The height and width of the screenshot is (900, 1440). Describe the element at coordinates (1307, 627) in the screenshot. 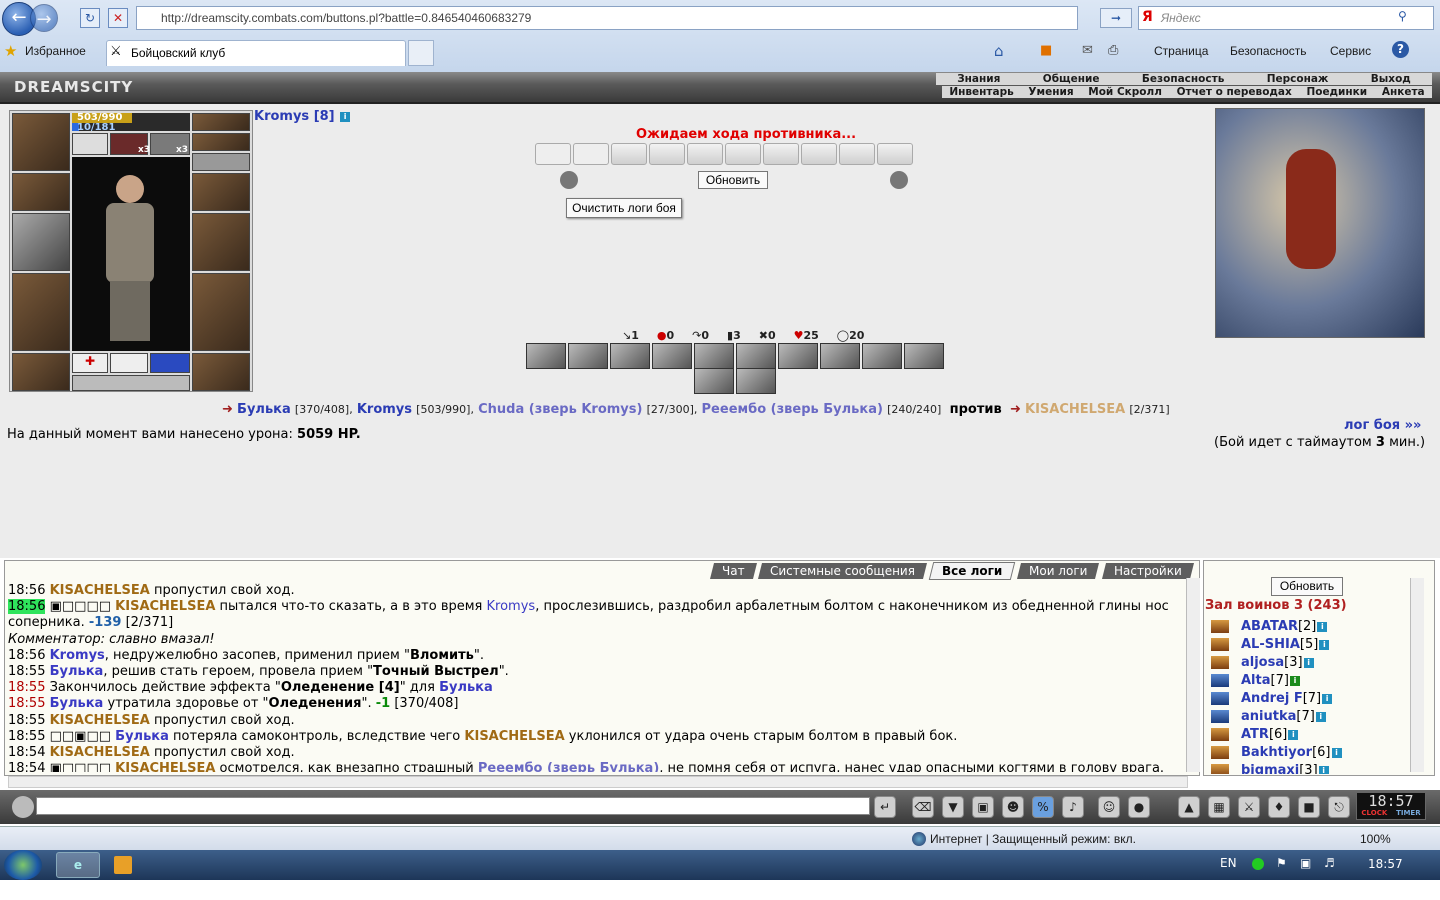

I see `online-user: ABATAR[2] i` at that location.